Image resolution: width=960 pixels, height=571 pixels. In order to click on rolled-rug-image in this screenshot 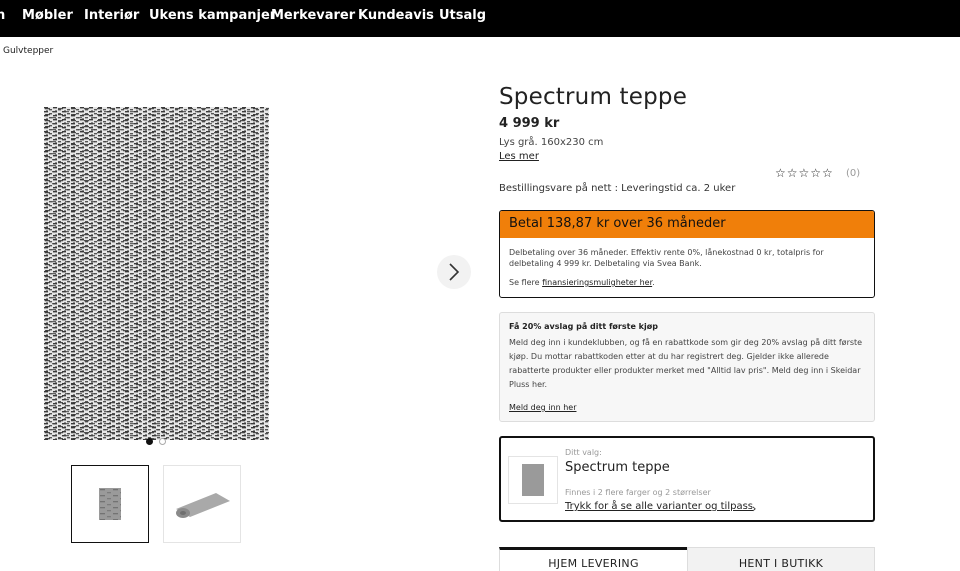, I will do `click(203, 505)`.